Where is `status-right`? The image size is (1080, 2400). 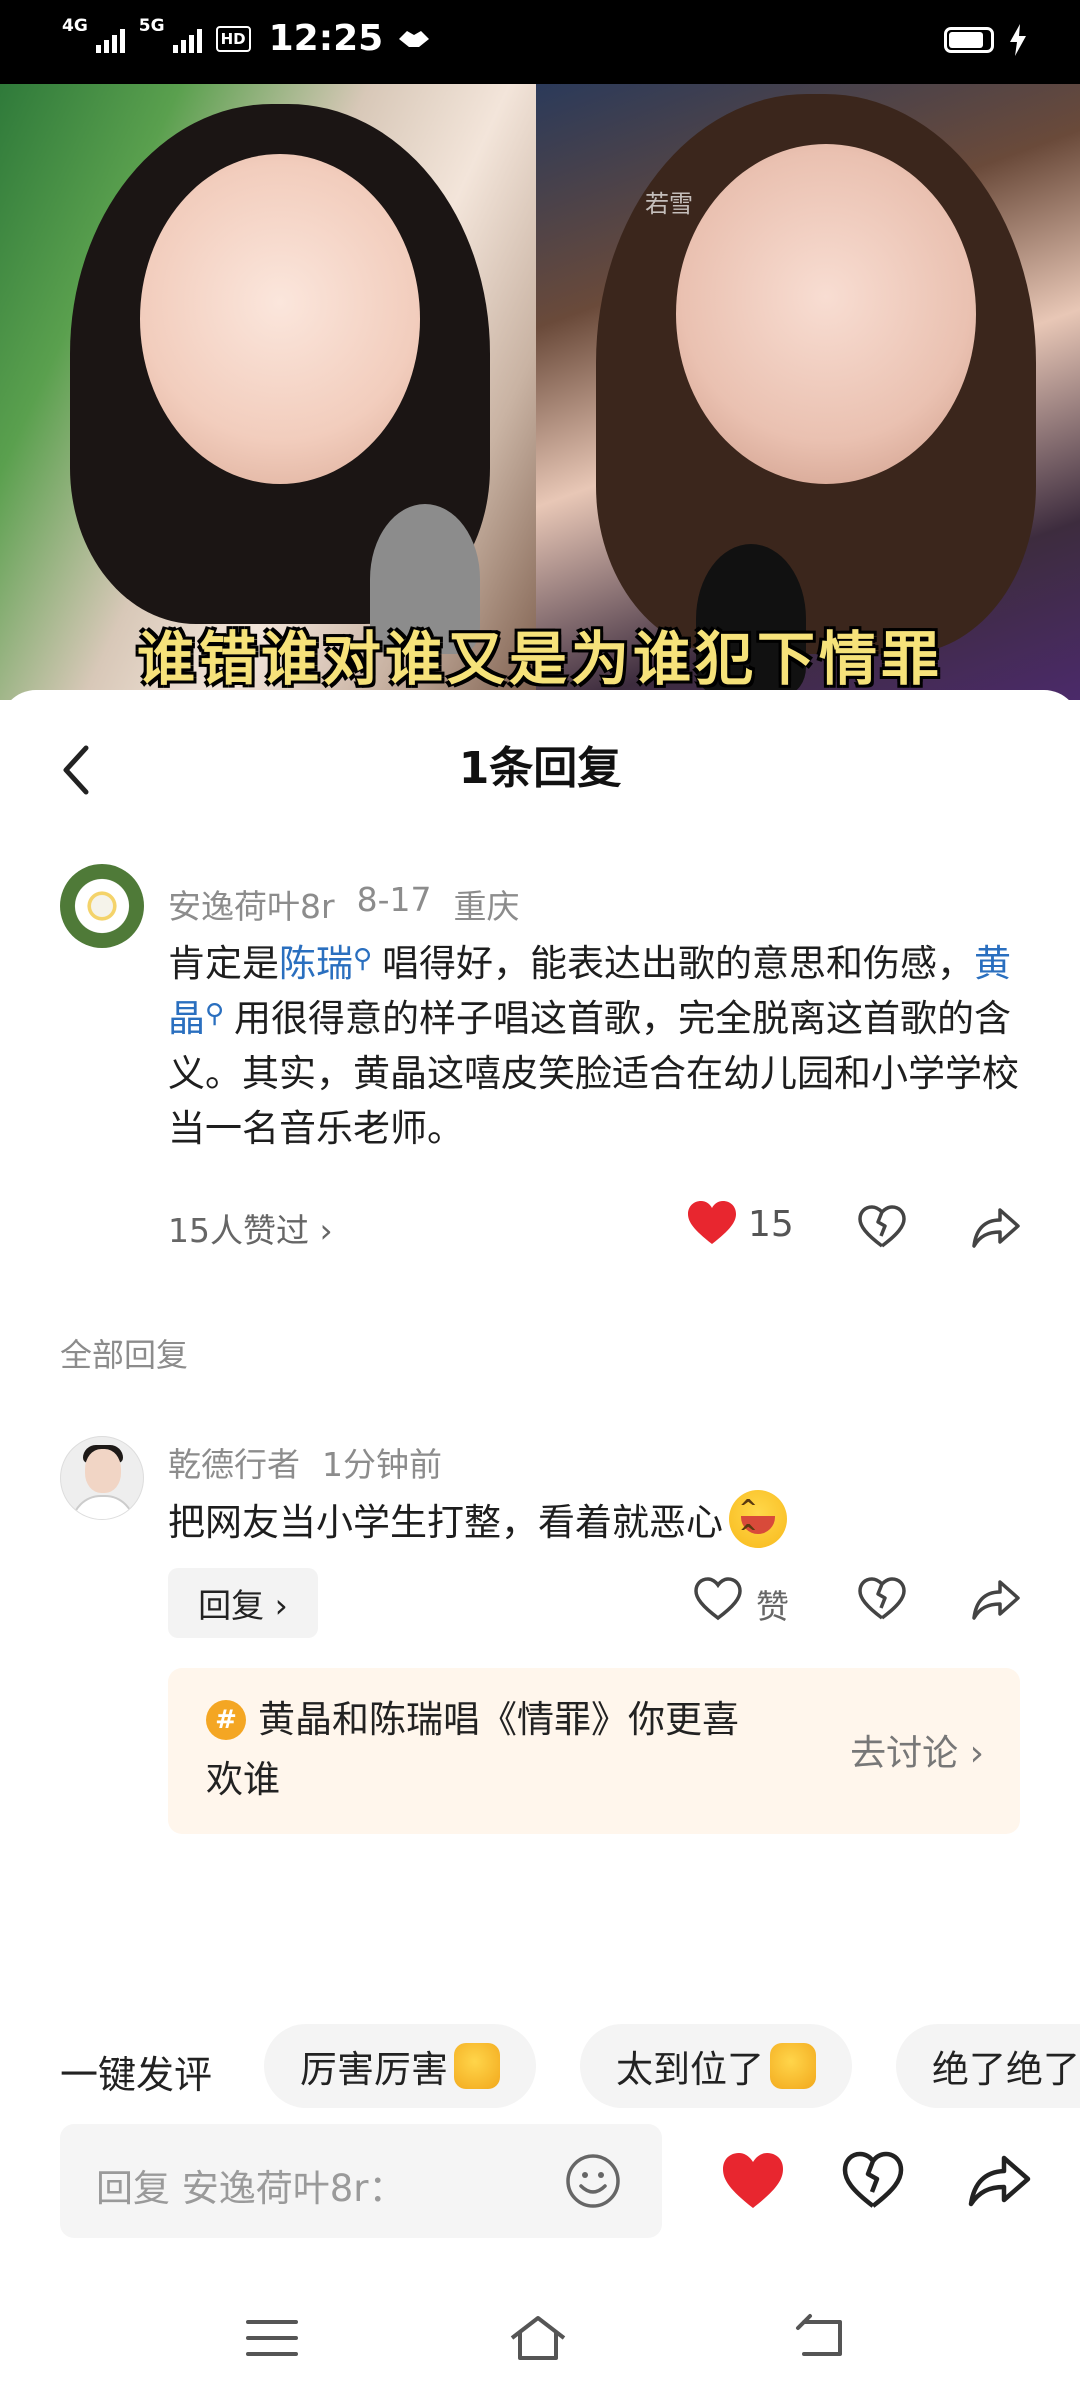 status-right is located at coordinates (986, 40).